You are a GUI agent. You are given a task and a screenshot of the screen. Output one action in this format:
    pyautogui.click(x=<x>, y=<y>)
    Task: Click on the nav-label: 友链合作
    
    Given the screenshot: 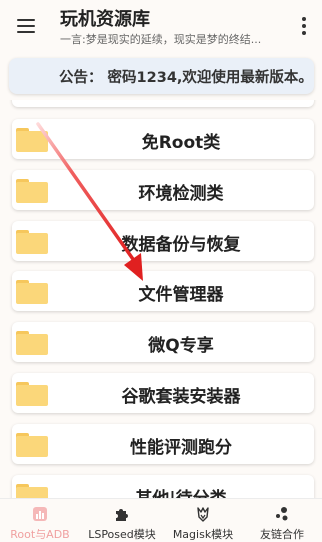 What is the action you would take?
    pyautogui.click(x=282, y=534)
    